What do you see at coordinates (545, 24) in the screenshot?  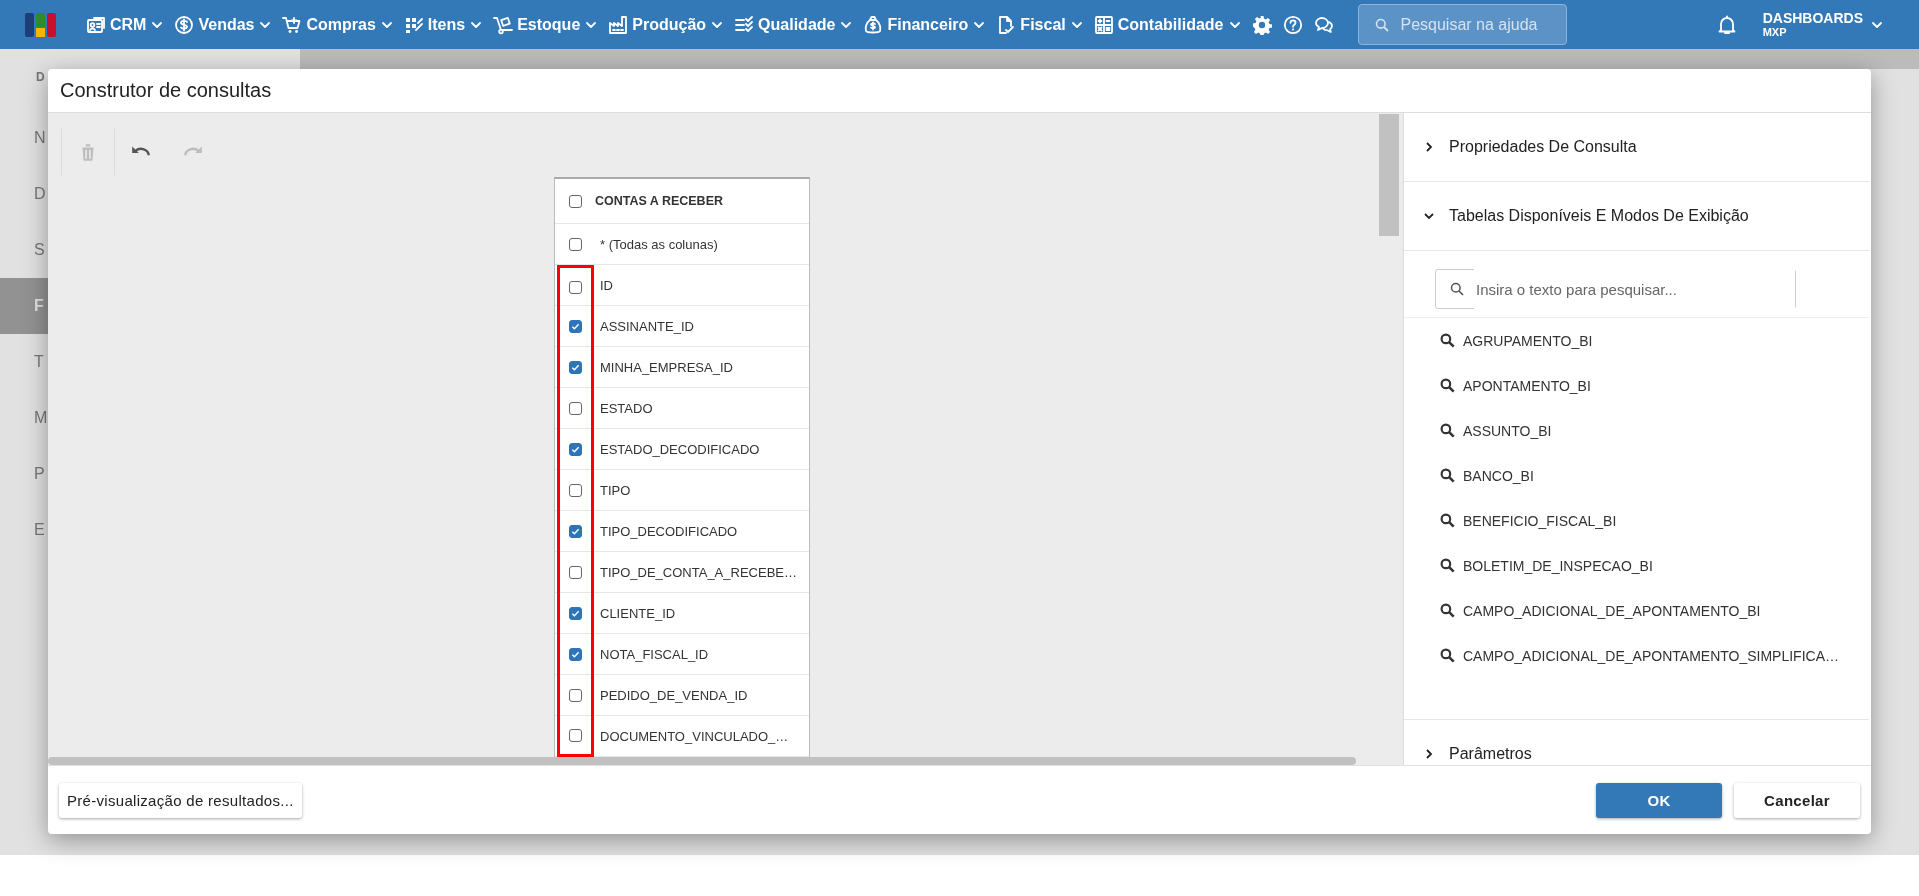 I see `menu-item: Estoque` at bounding box center [545, 24].